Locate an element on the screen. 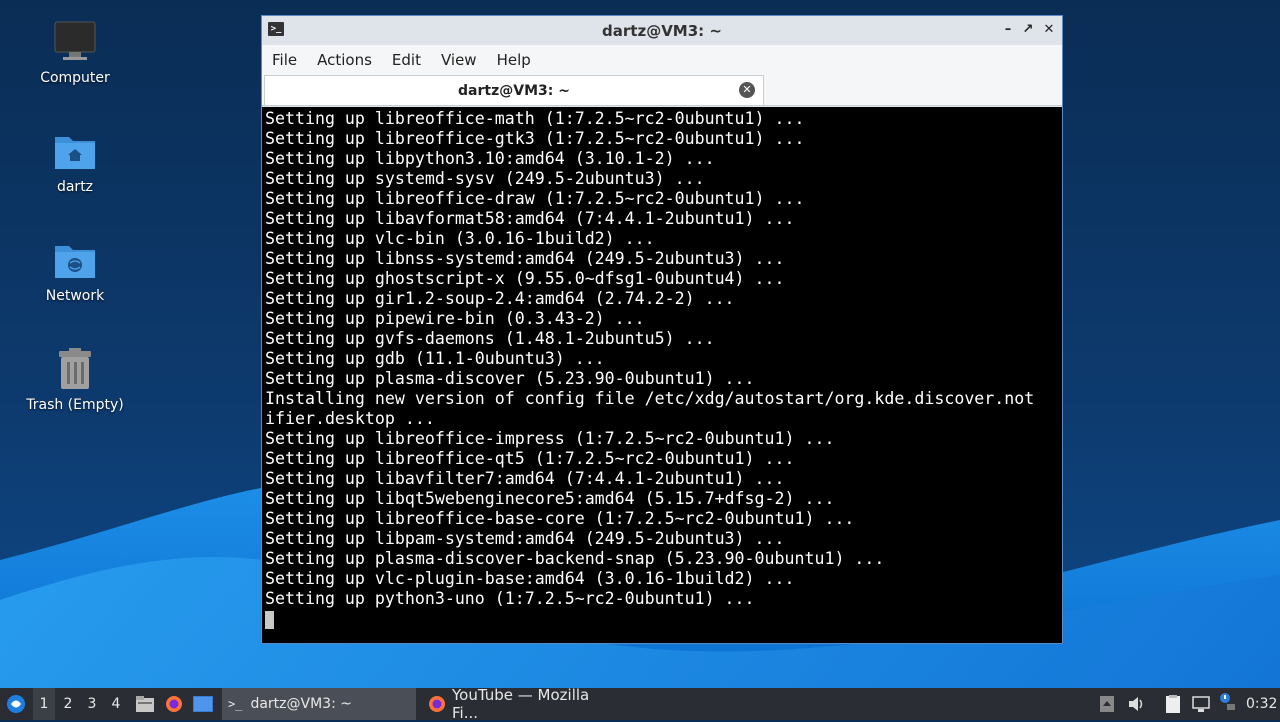  desktop-icon-home: dartz is located at coordinates (75, 162).